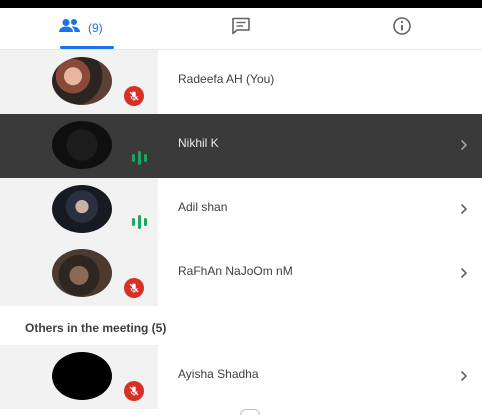 The image size is (482, 415). Describe the element at coordinates (70, 28) in the screenshot. I see `people-icon` at that location.